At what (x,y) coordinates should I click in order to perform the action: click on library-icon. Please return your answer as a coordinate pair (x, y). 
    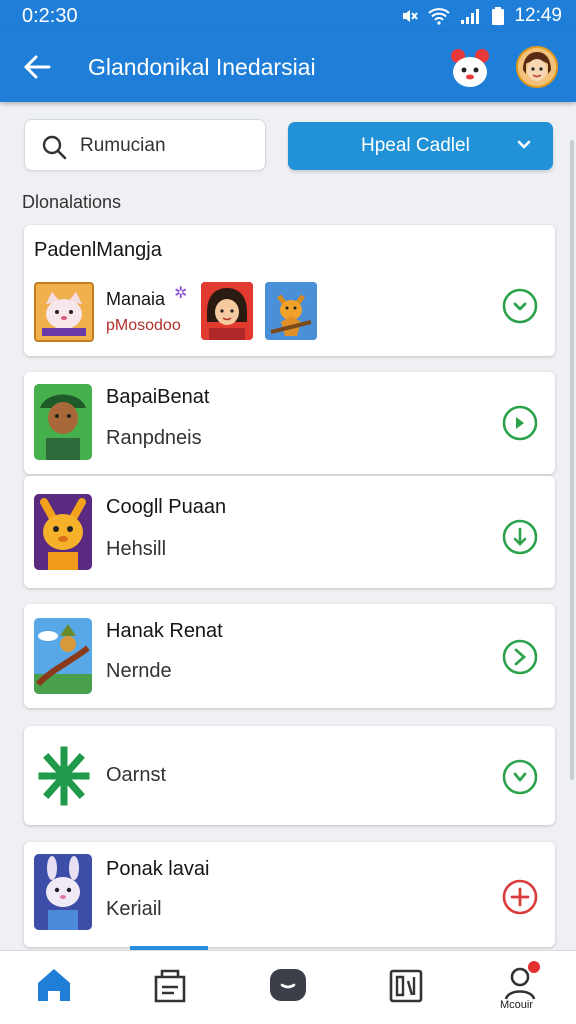
    Looking at the image, I should click on (406, 985).